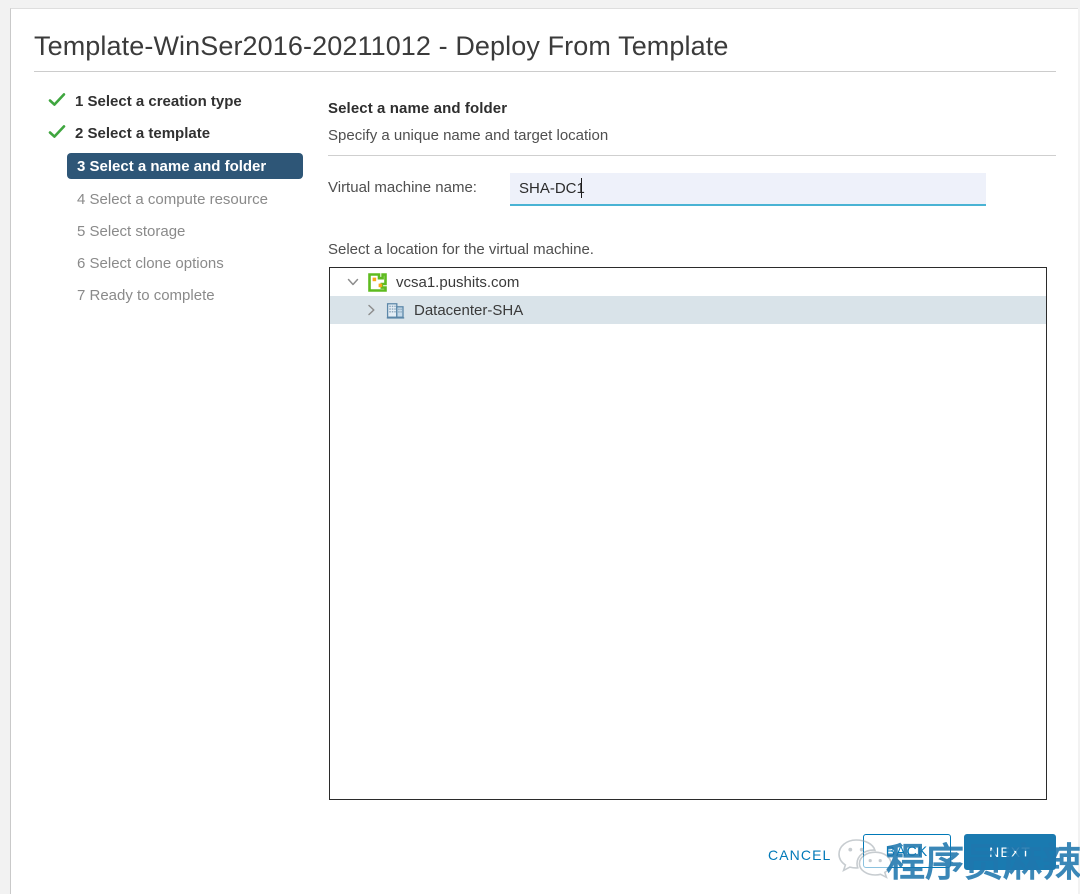 Image resolution: width=1080 pixels, height=894 pixels. Describe the element at coordinates (377, 282) in the screenshot. I see `vcenter-icon` at that location.